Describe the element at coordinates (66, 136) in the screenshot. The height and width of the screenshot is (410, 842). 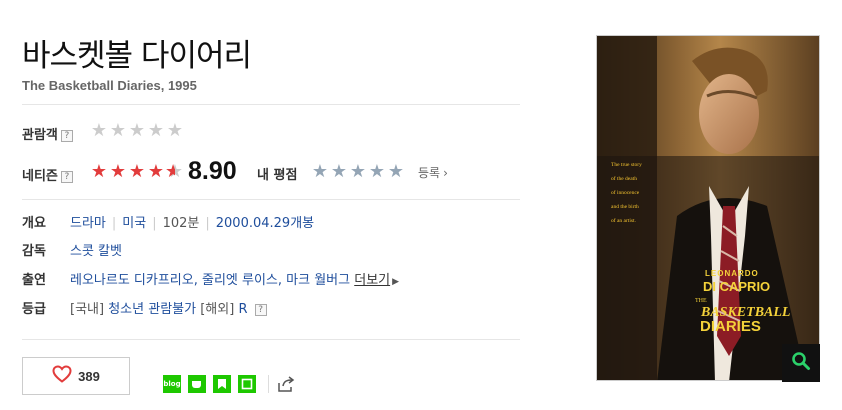
I see `audience-help-icon: ?` at that location.